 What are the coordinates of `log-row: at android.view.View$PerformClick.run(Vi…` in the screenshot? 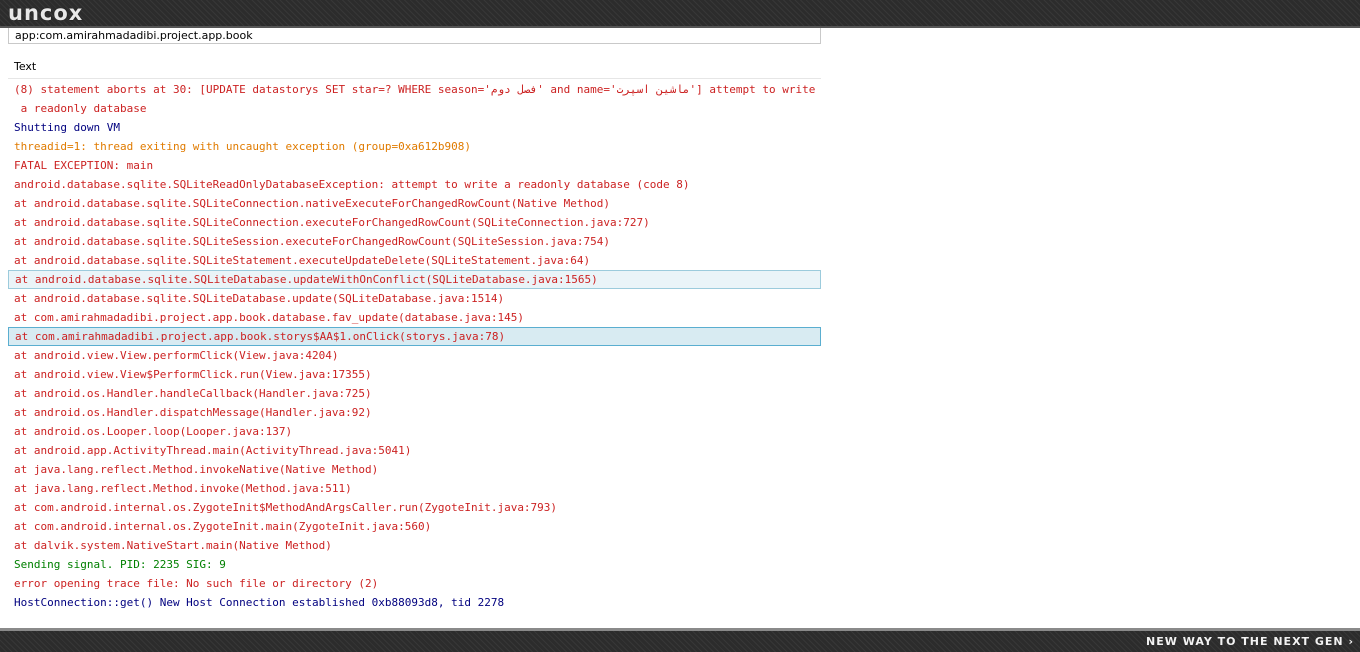 It's located at (414, 374).